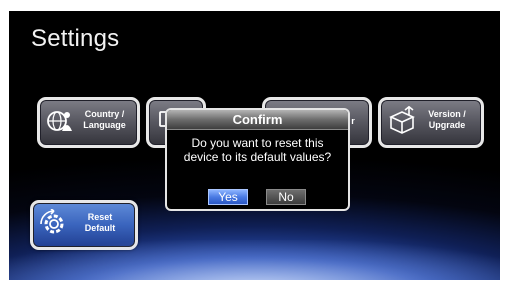  I want to click on globe-person-icon, so click(61, 121).